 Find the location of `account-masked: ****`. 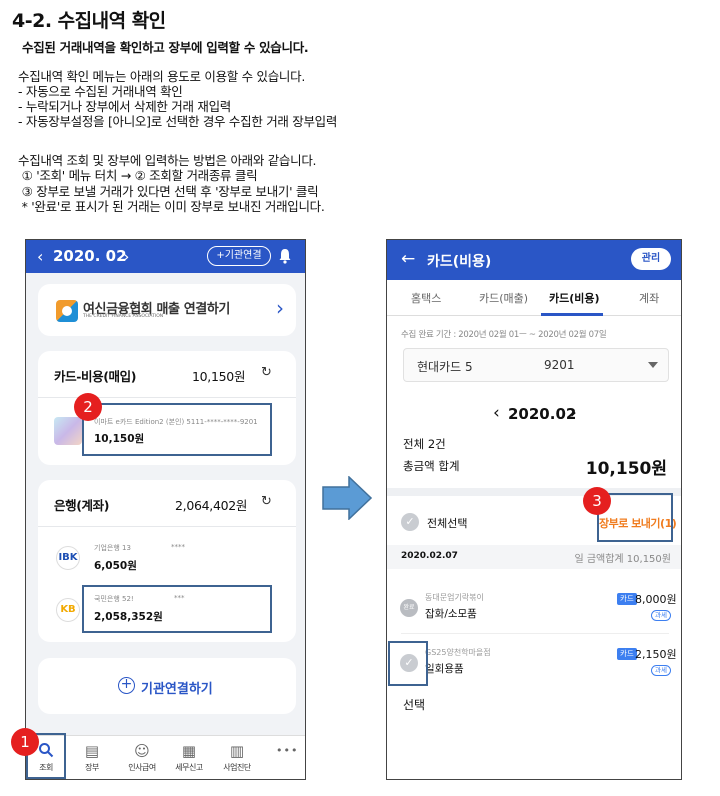

account-masked: **** is located at coordinates (178, 547).